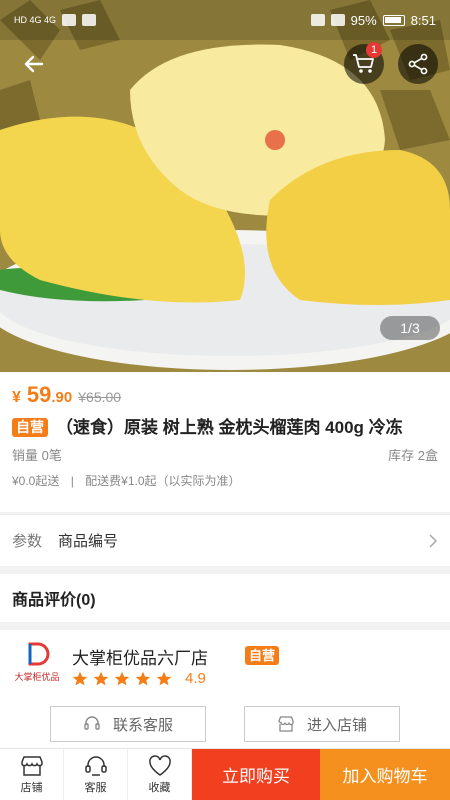 The image size is (450, 800). I want to click on clock: 8:51, so click(423, 20).